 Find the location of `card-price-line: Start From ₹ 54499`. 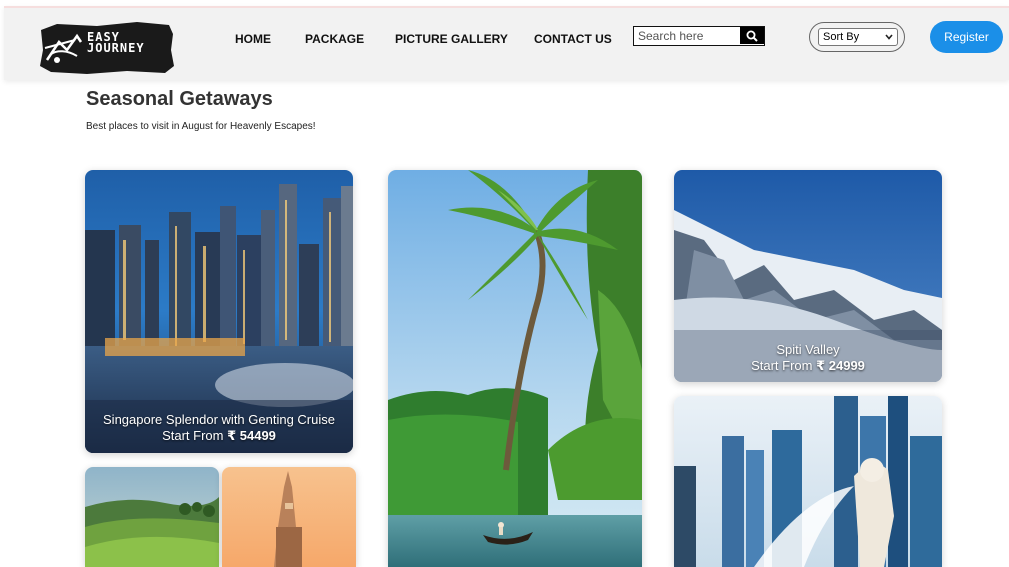

card-price-line: Start From ₹ 54499 is located at coordinates (219, 436).